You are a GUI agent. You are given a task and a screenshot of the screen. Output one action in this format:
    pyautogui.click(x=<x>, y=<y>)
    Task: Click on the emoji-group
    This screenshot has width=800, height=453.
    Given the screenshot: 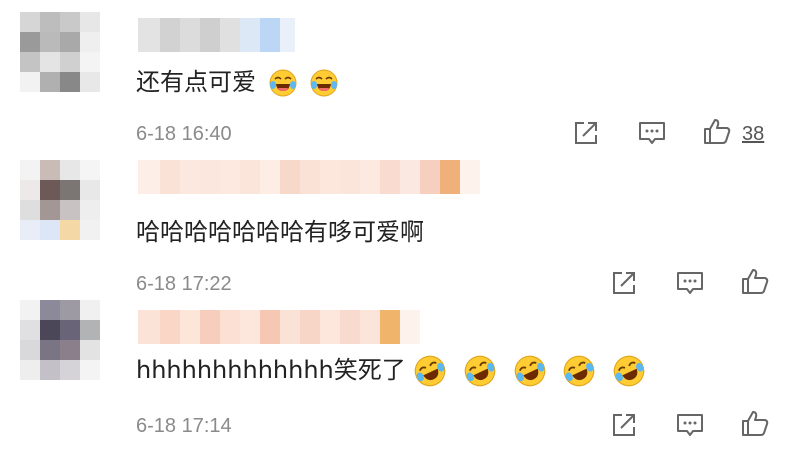 What is the action you would take?
    pyautogui.click(x=529, y=371)
    